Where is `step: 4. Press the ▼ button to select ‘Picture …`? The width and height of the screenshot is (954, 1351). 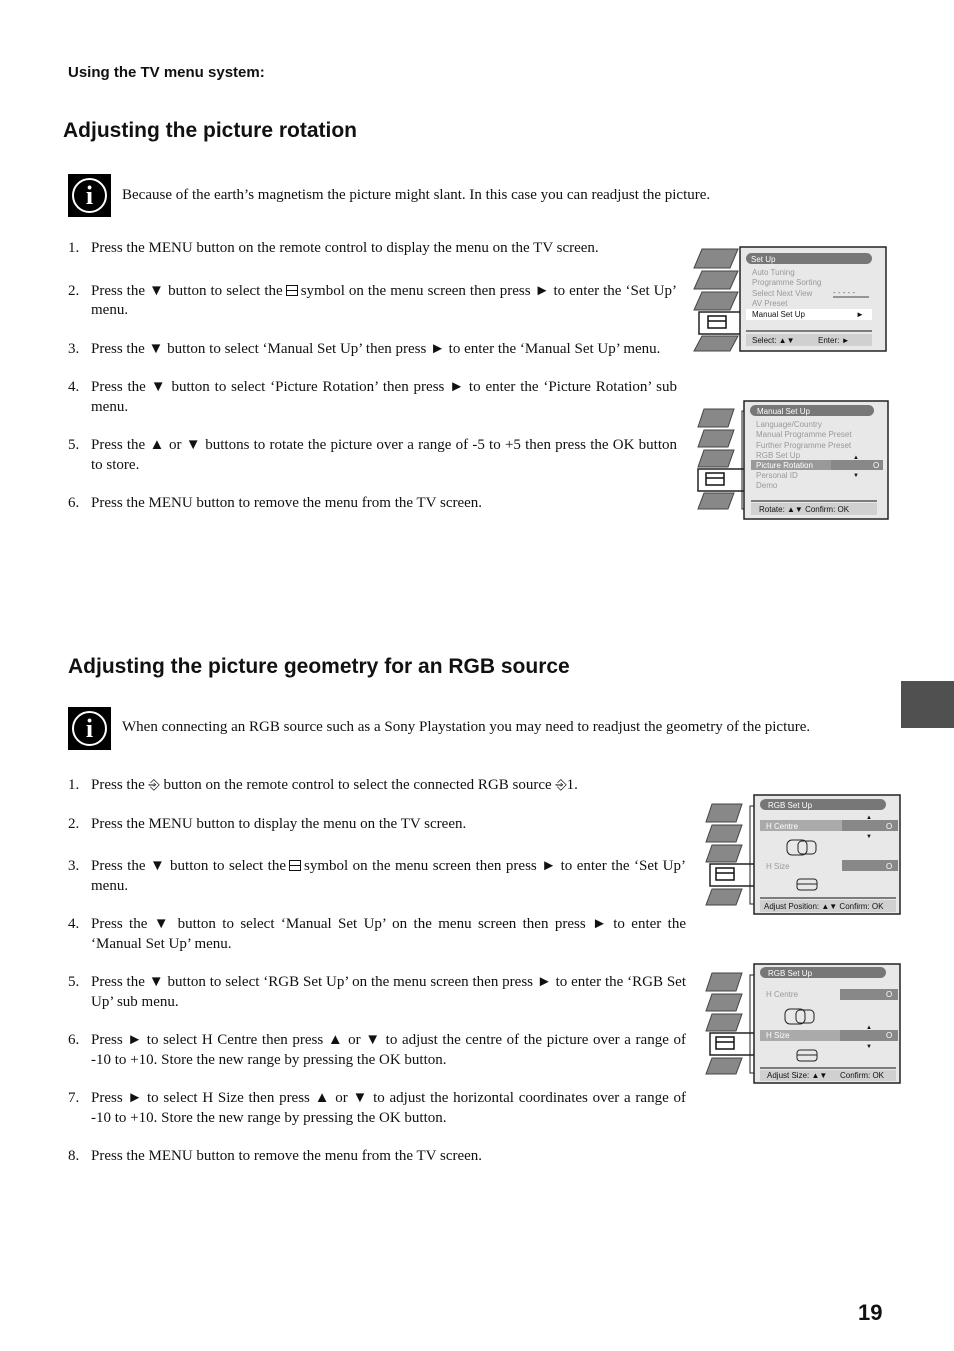 step: 4. Press the ▼ button to select ‘Picture … is located at coordinates (372, 397).